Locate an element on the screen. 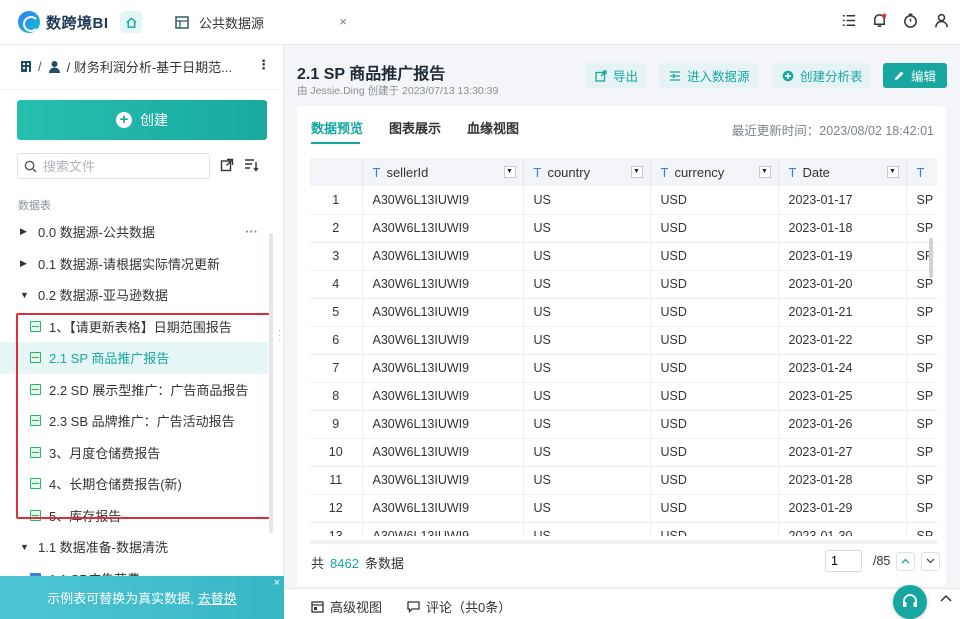 This screenshot has height=619, width=960. sidebar-scrollbar is located at coordinates (271, 383).